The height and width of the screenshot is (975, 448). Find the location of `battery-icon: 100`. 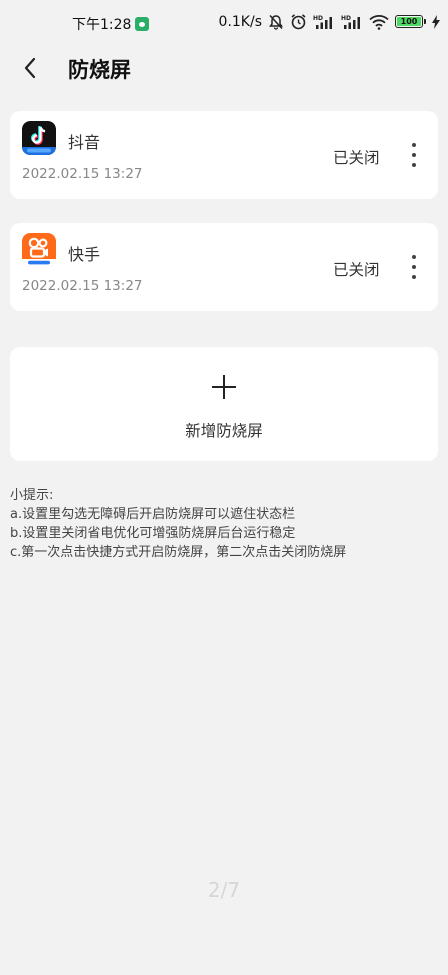

battery-icon: 100 is located at coordinates (410, 21).